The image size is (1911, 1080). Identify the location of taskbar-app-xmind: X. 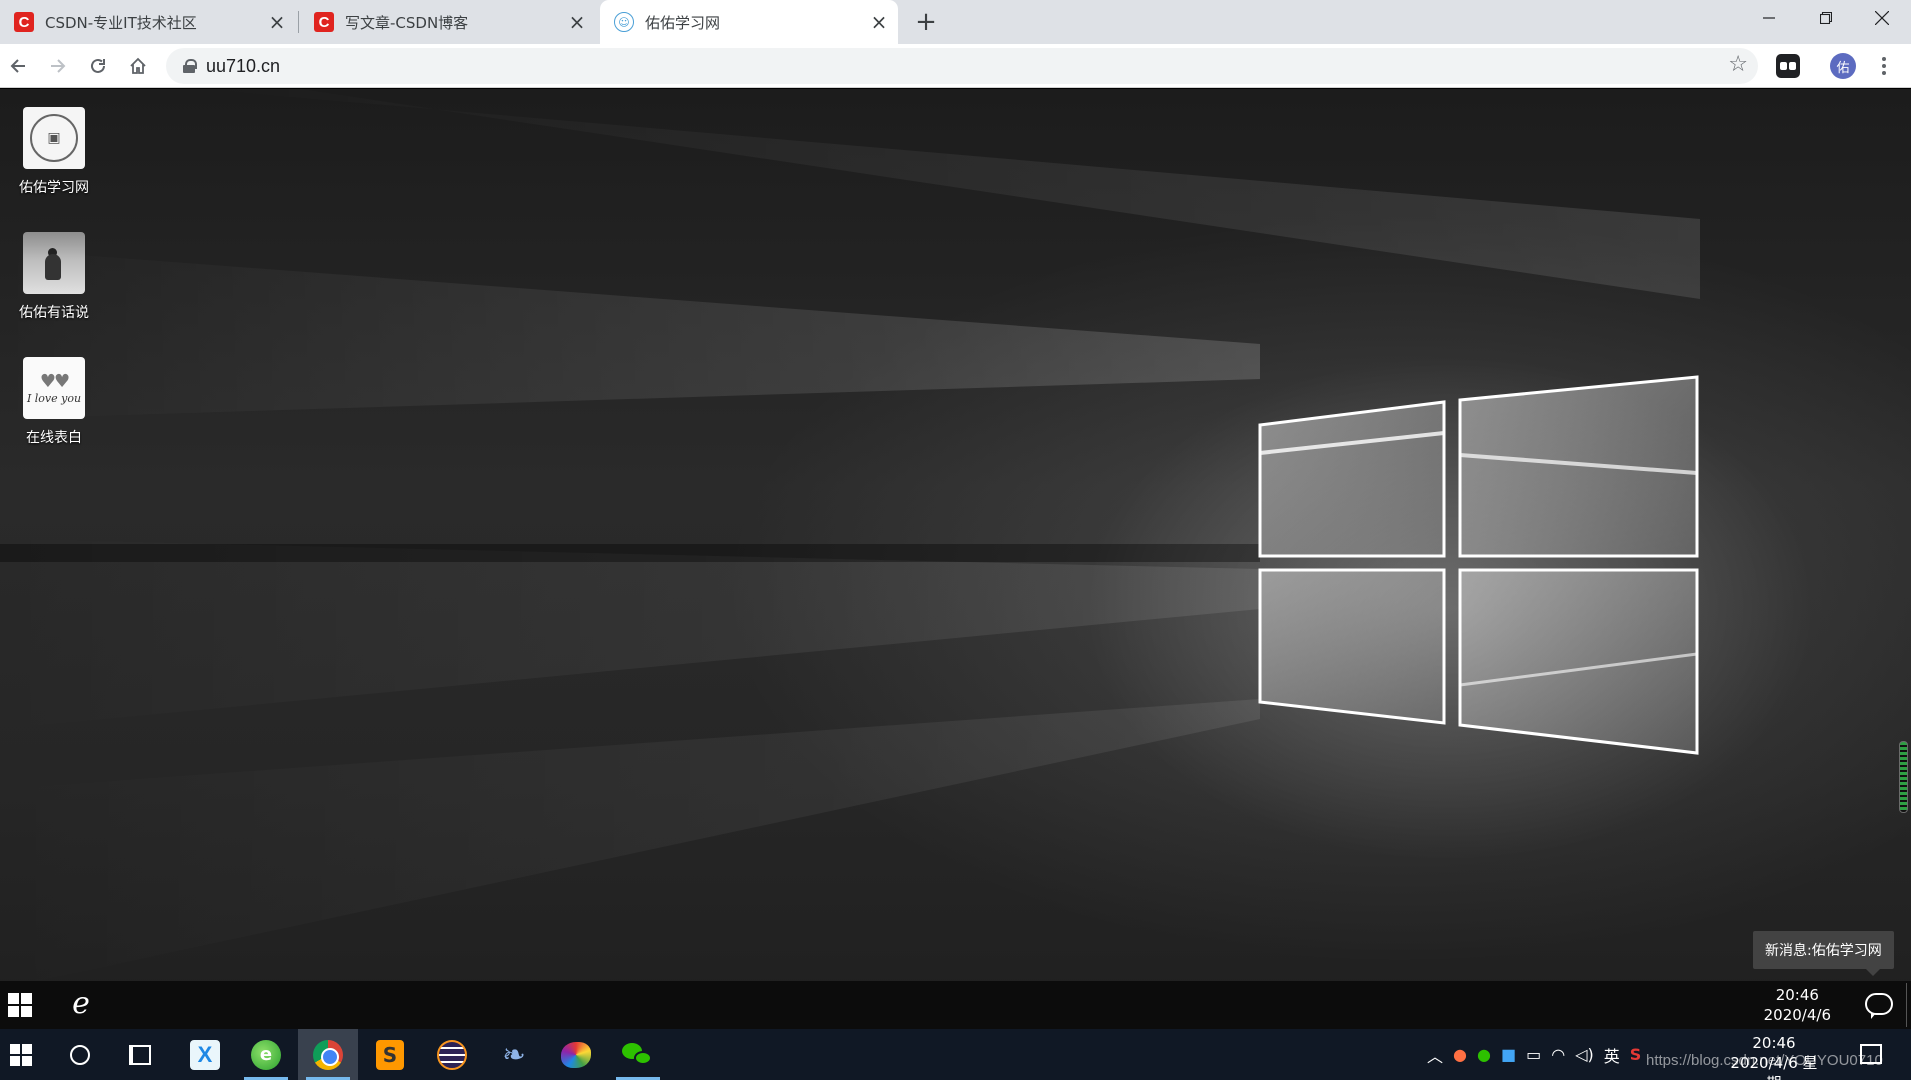
(205, 1054).